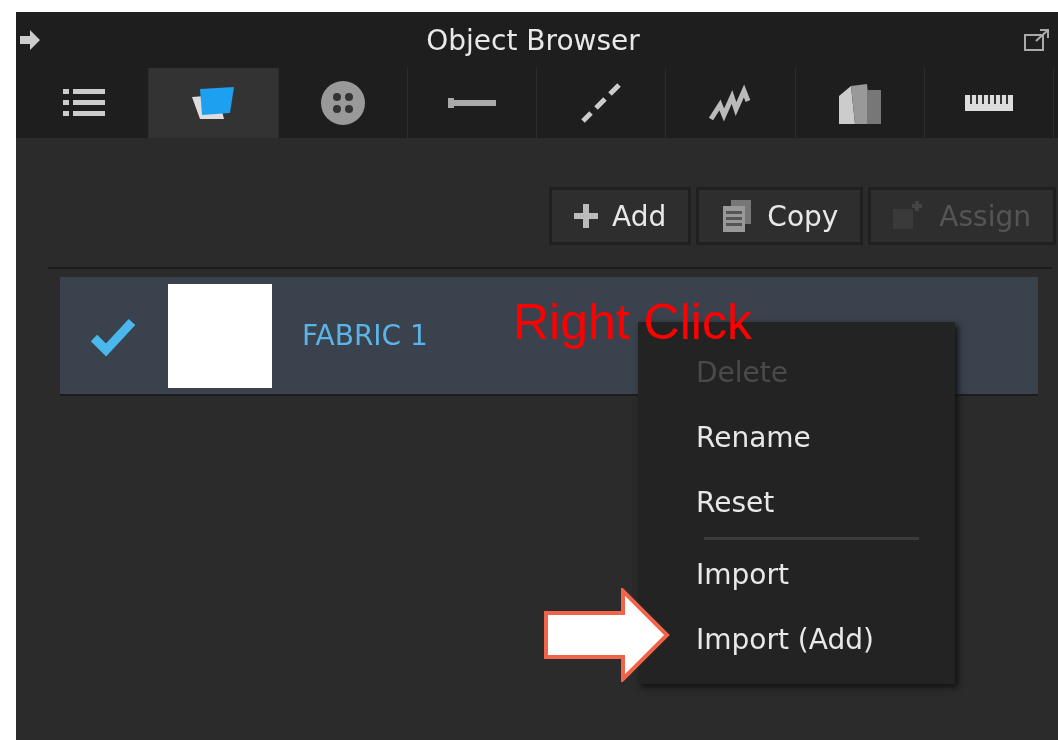  Describe the element at coordinates (742, 574) in the screenshot. I see `menu-item: Import` at that location.